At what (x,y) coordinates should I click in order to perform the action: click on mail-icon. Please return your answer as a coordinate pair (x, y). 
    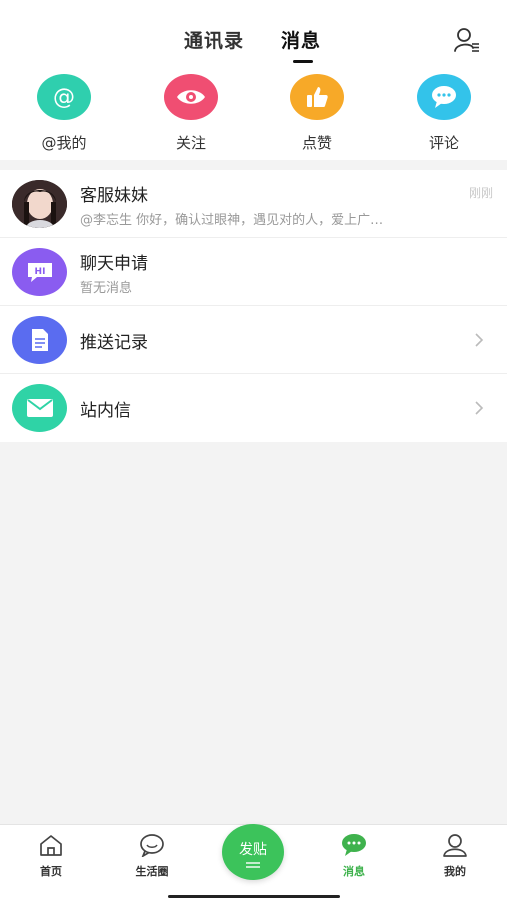
    Looking at the image, I should click on (39, 408).